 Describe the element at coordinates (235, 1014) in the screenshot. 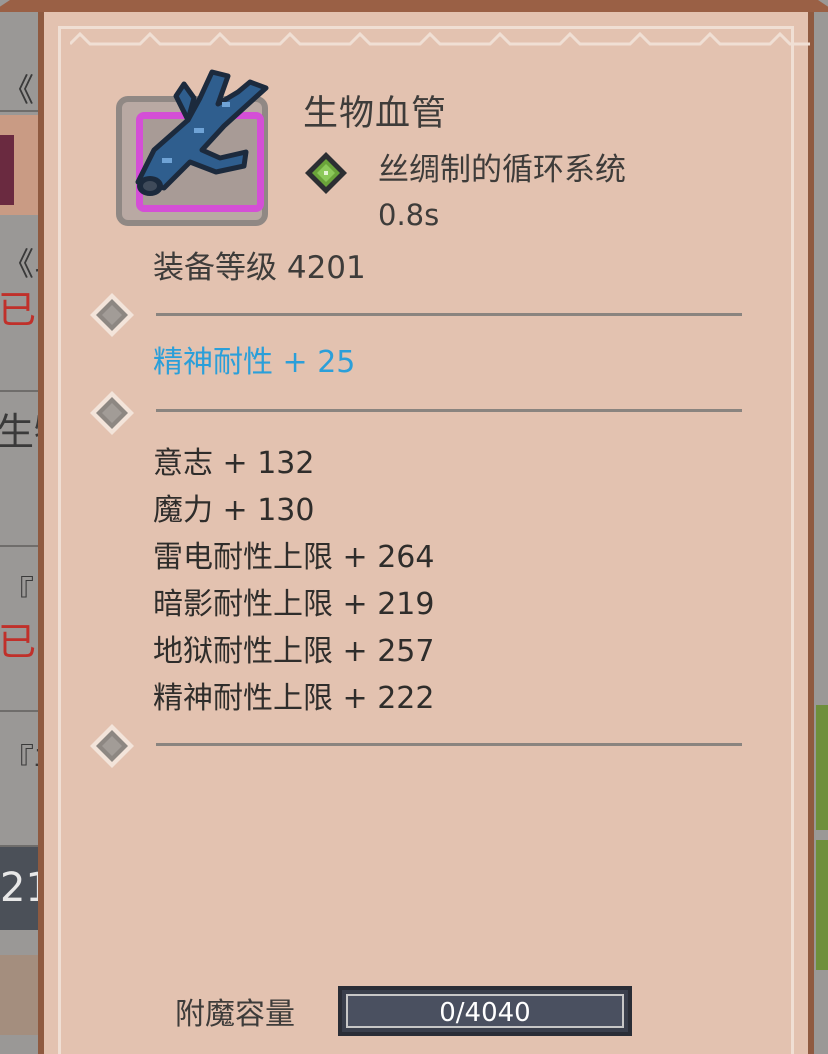

I see `enchant-capacity-label: 附魔容量` at that location.